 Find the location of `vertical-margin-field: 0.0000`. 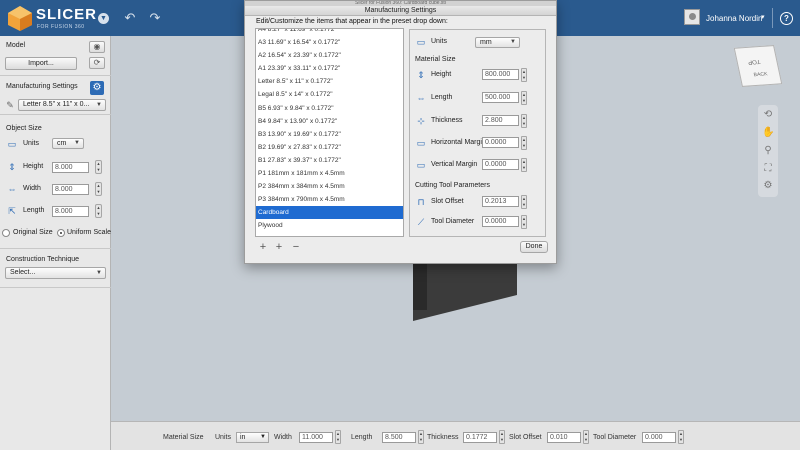

vertical-margin-field: 0.0000 is located at coordinates (500, 164).